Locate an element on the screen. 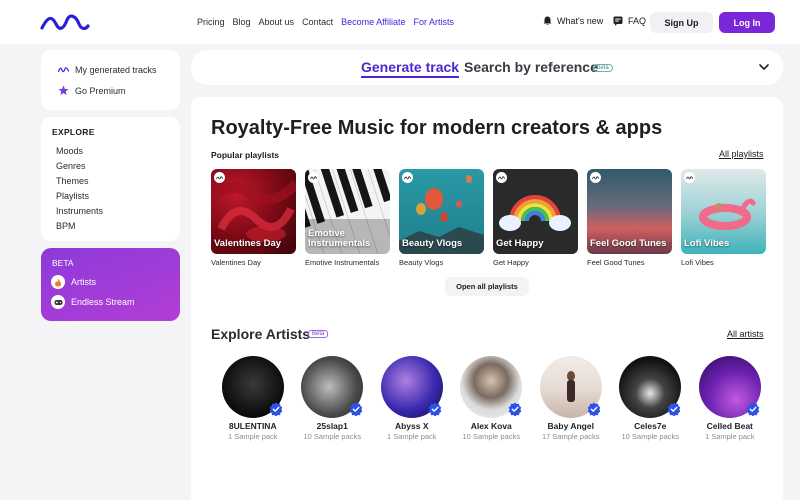 The height and width of the screenshot is (500, 800). playlist-card: Valentines Day Valentines Day is located at coordinates (253, 218).